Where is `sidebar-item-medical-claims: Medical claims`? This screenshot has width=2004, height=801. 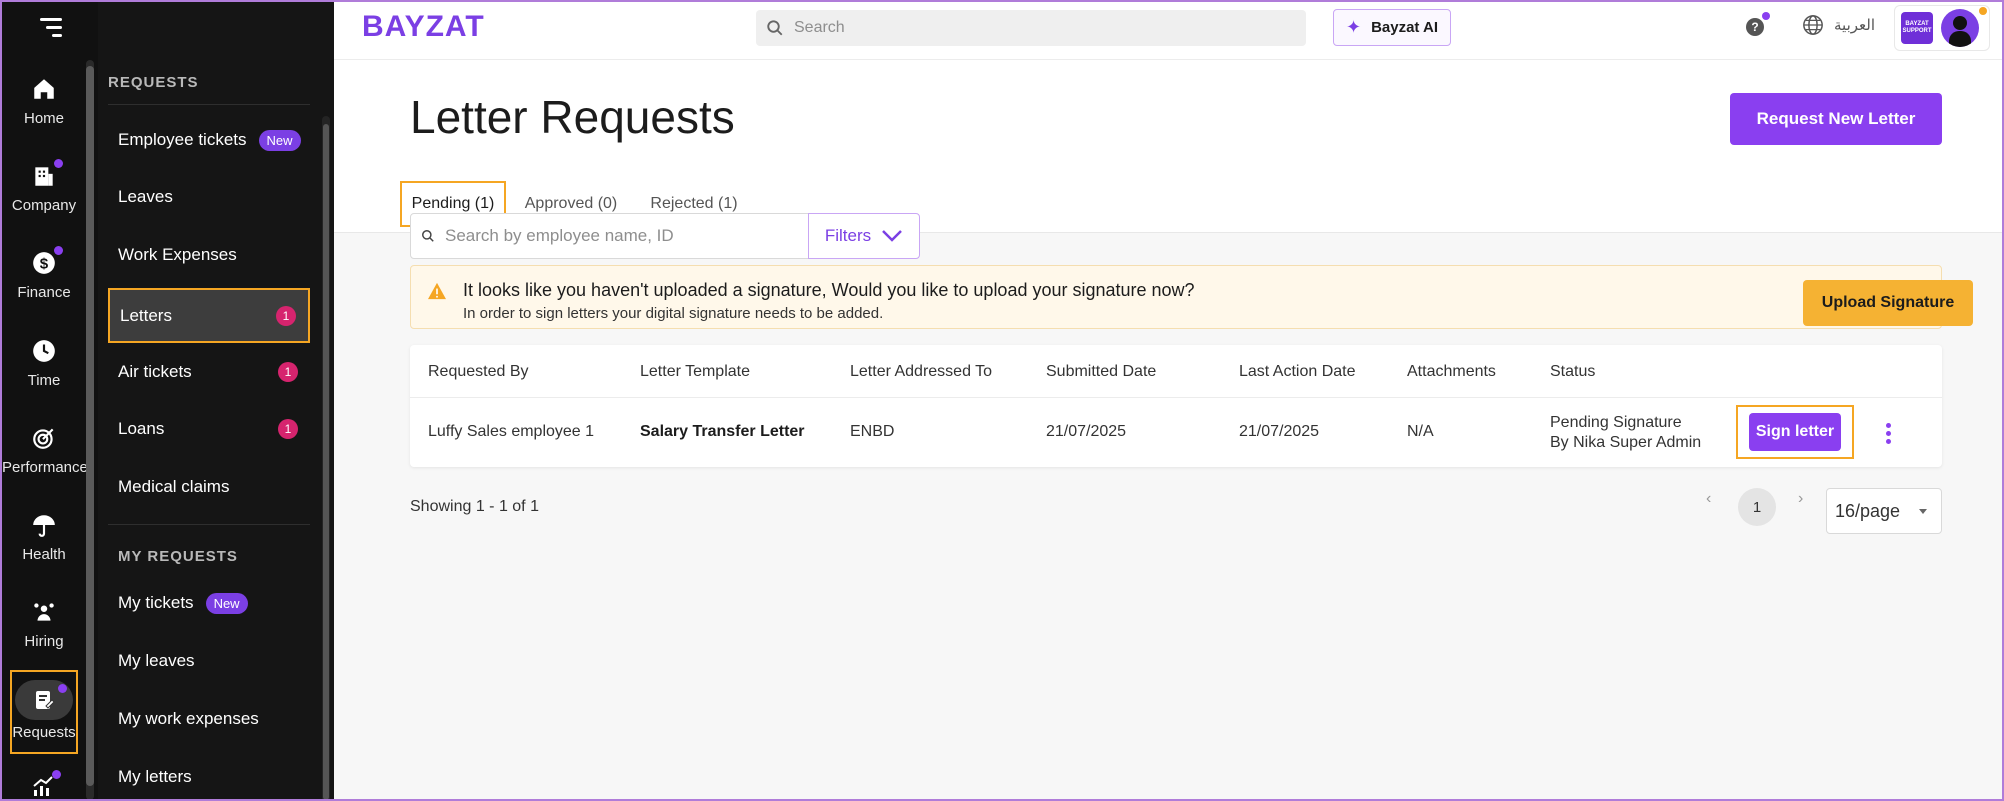
sidebar-item-medical-claims: Medical claims is located at coordinates (209, 487).